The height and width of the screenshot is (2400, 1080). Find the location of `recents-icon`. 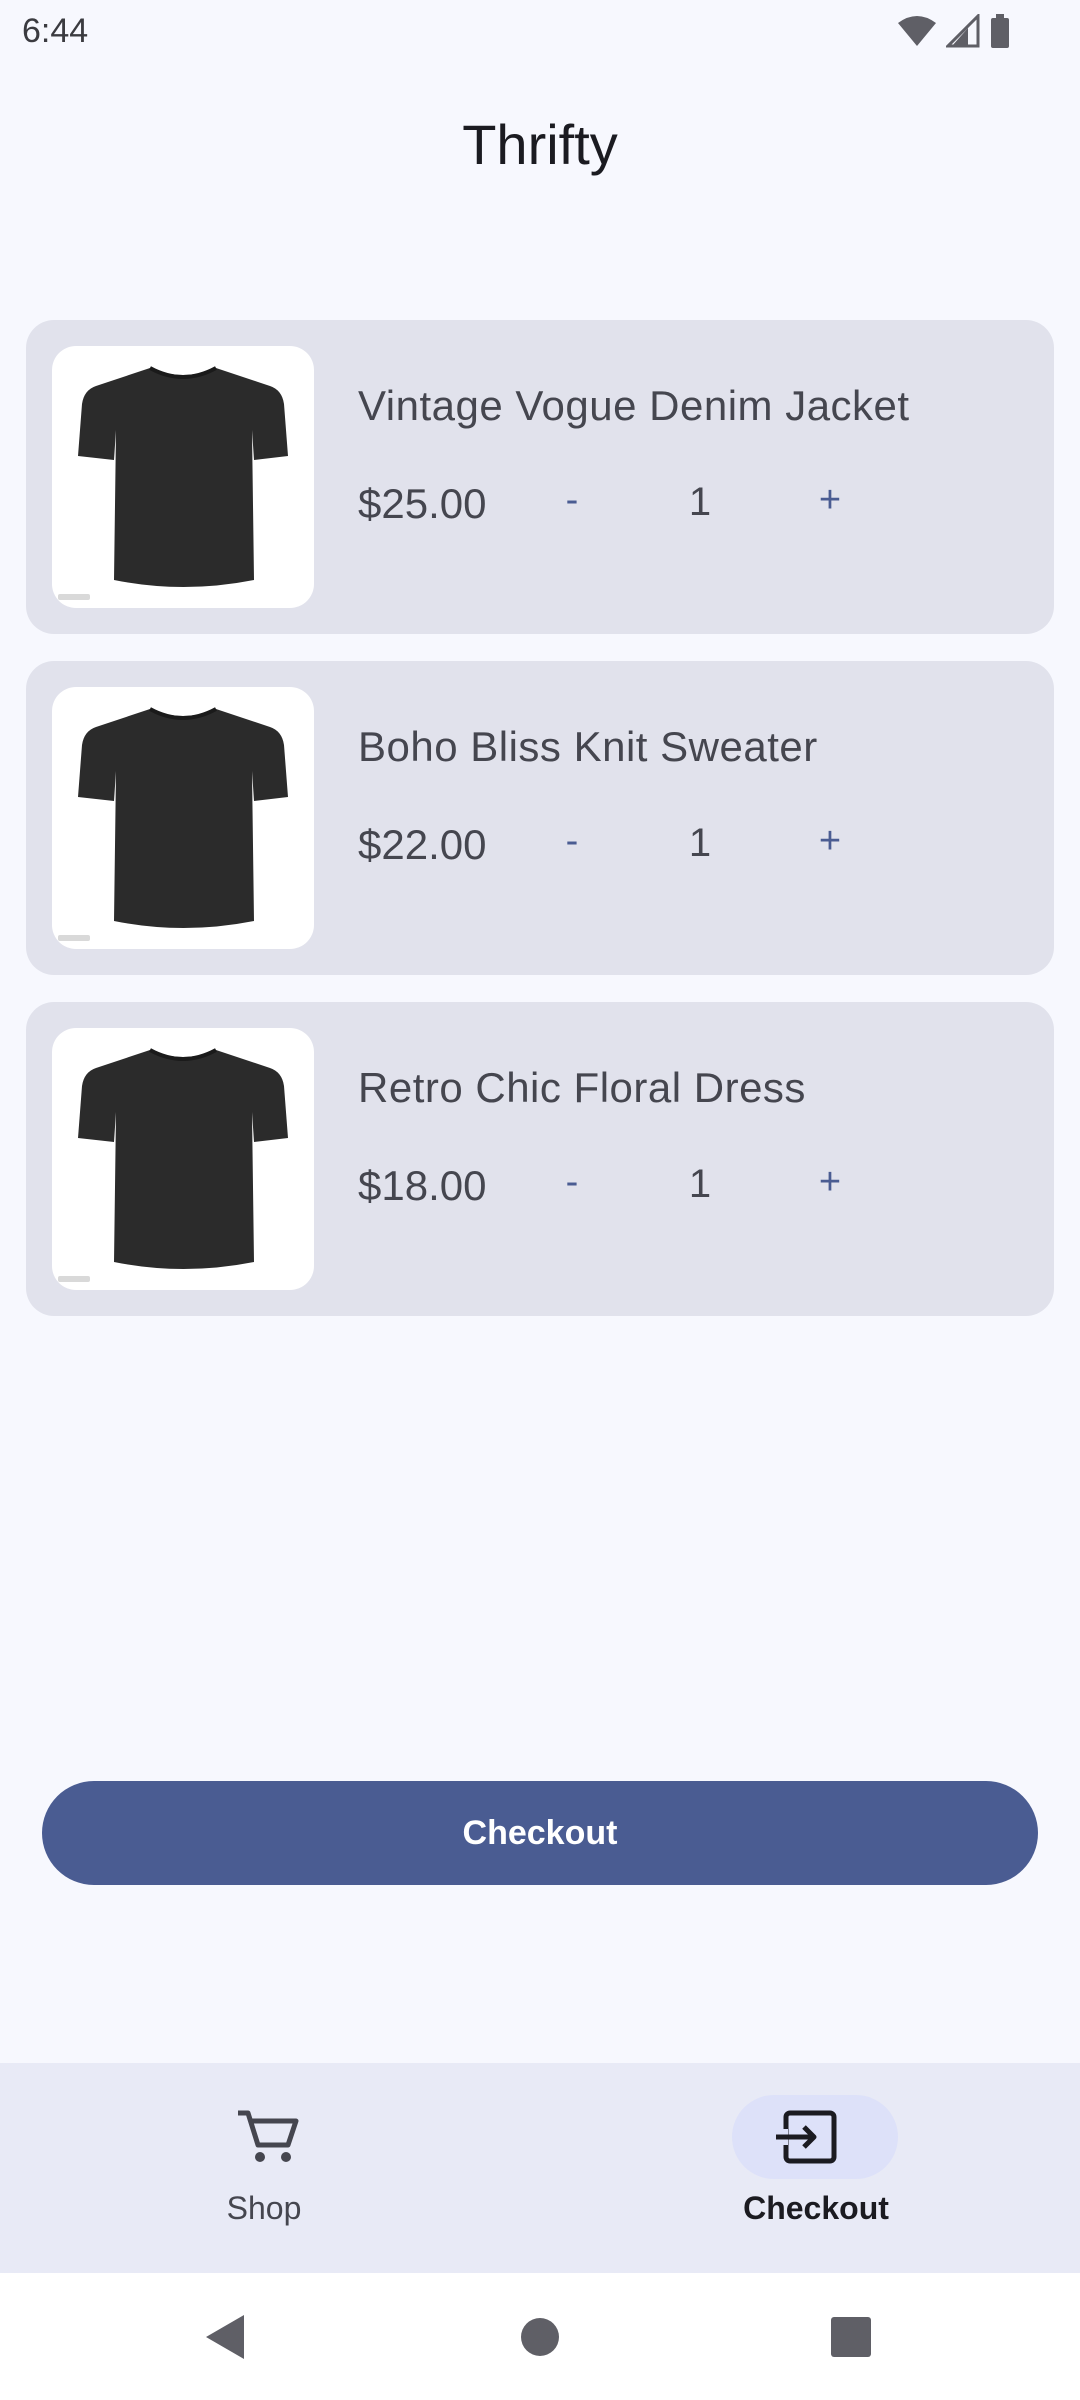

recents-icon is located at coordinates (851, 2337).